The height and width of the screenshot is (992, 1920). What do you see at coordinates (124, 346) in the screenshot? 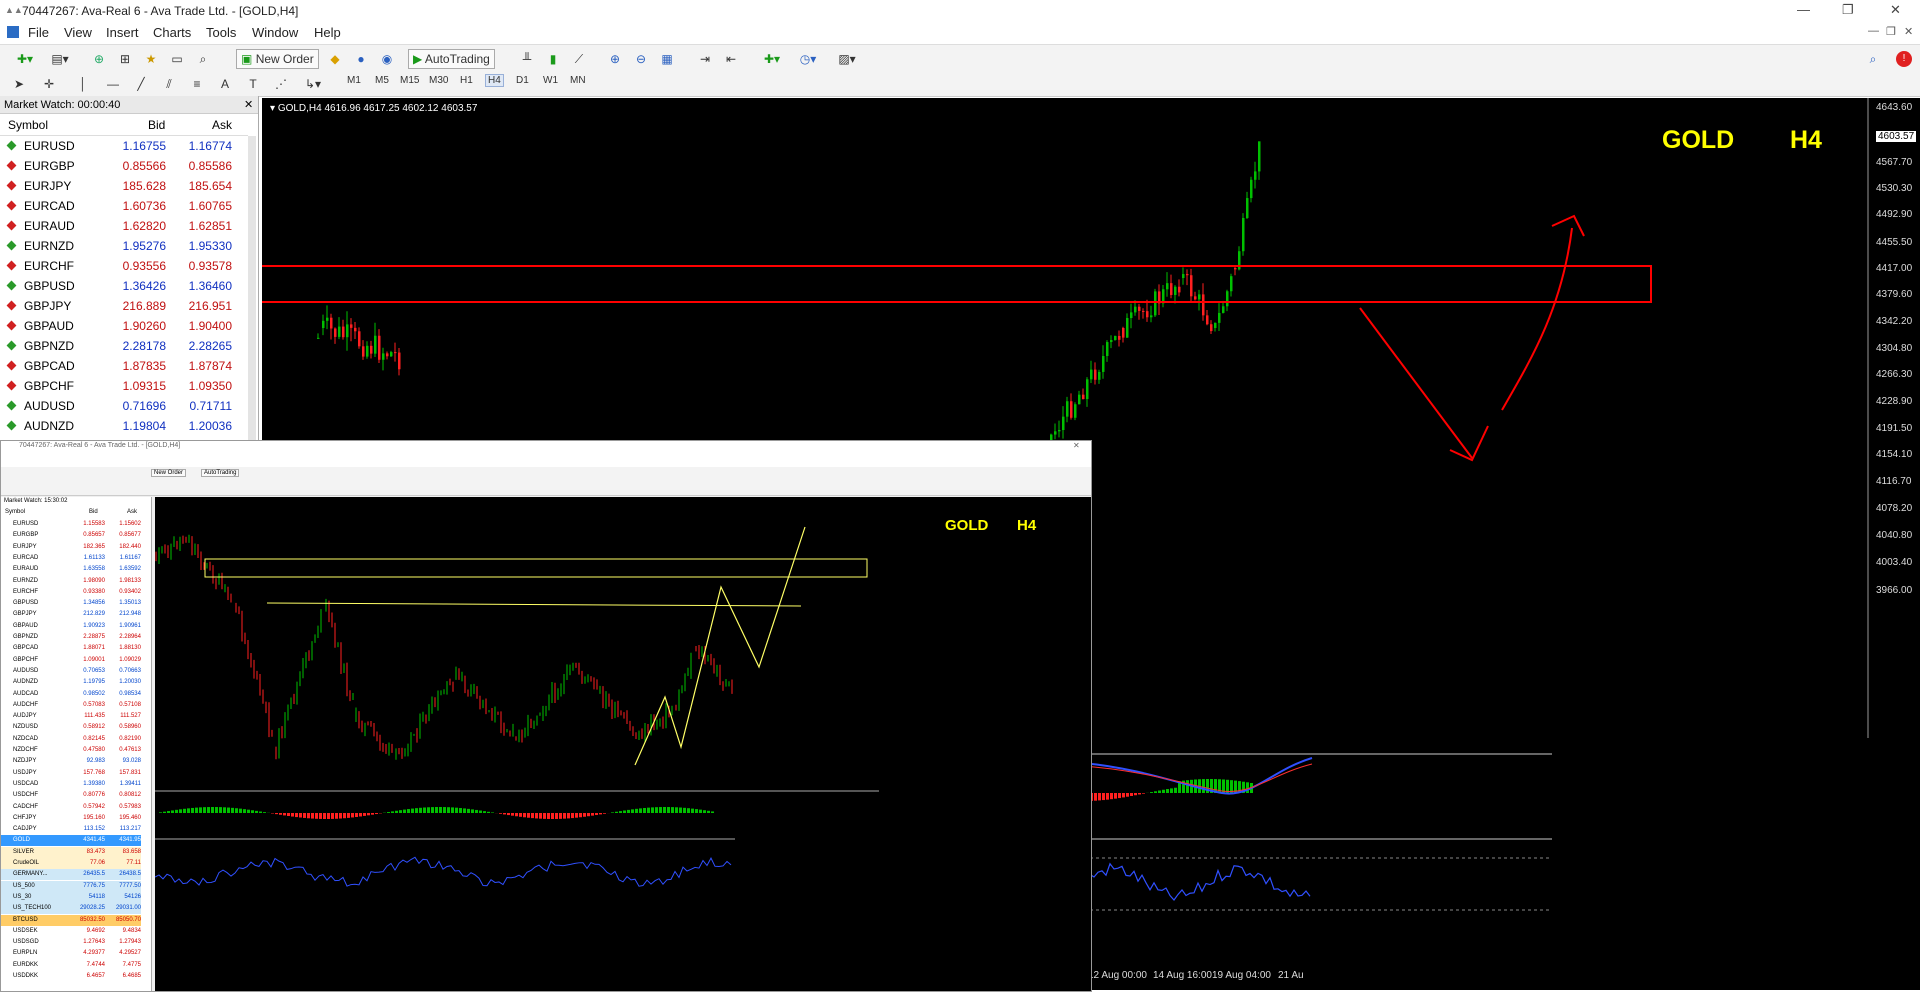
I see `market-watch-row: GBPNZD2.281782.28265` at bounding box center [124, 346].